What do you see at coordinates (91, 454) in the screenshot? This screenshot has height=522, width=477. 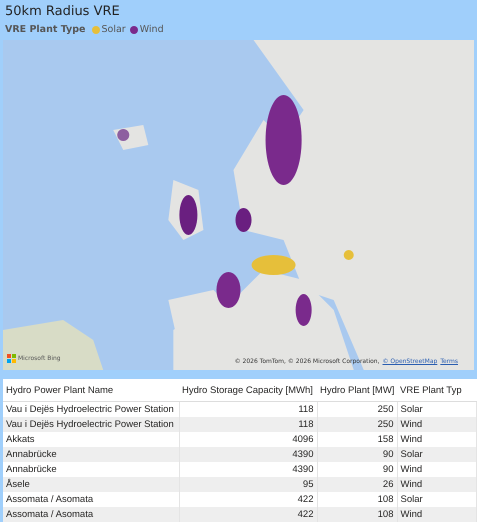 I see `table-cell: Annabrücke` at bounding box center [91, 454].